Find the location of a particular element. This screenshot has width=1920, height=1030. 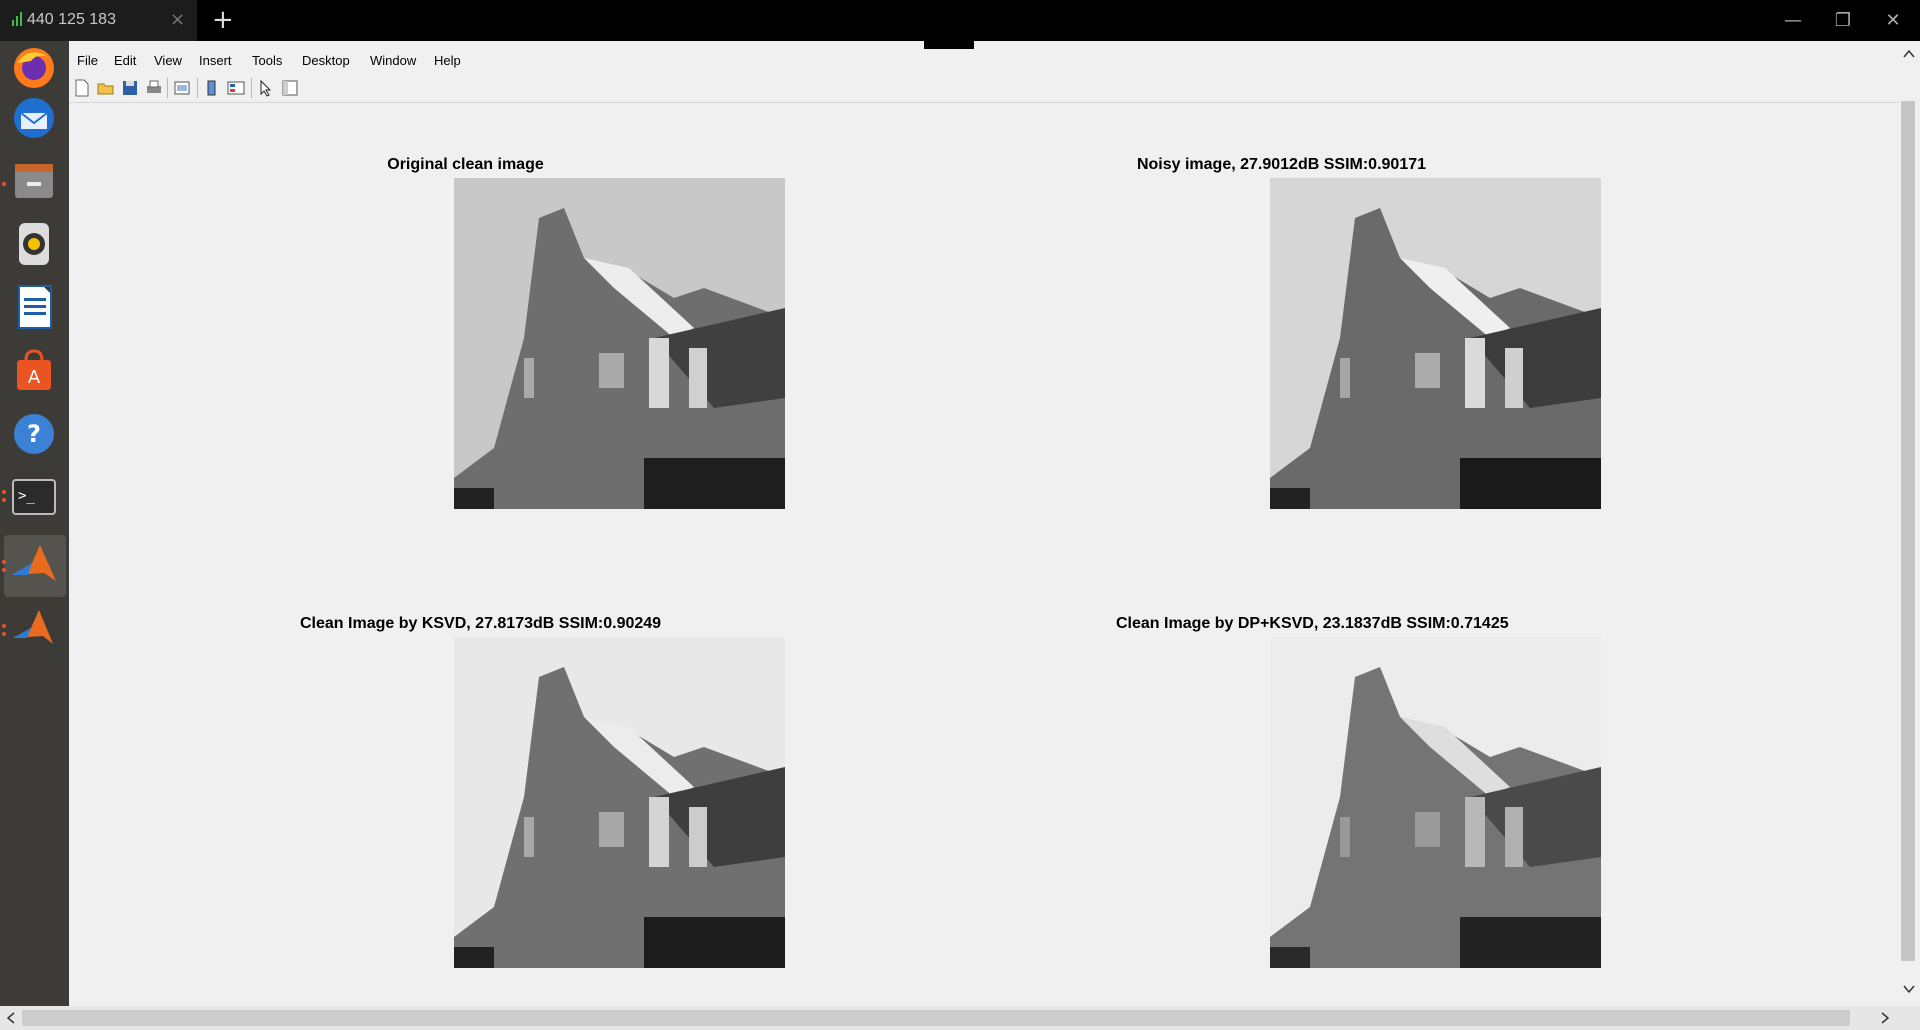

vertical-scroll-thumb is located at coordinates (1908, 531).